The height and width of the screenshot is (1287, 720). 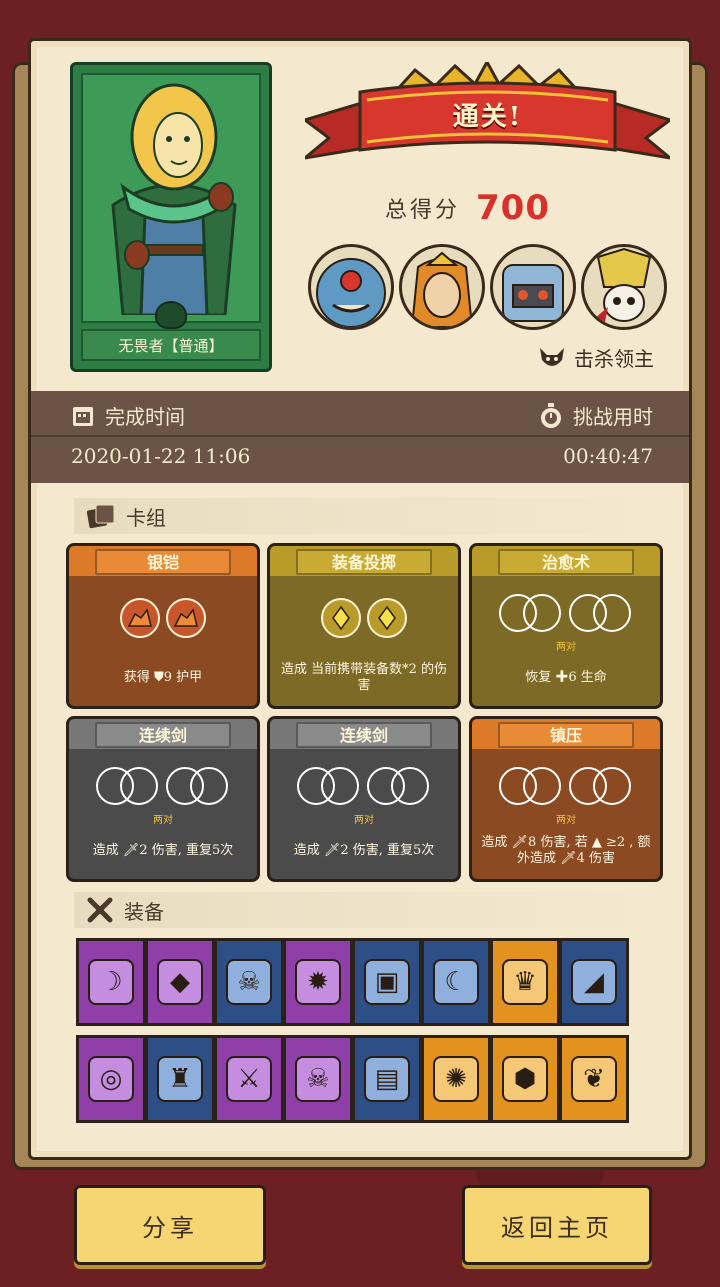 I want to click on golden-ring-icon: ◎, so click(x=111, y=1079).